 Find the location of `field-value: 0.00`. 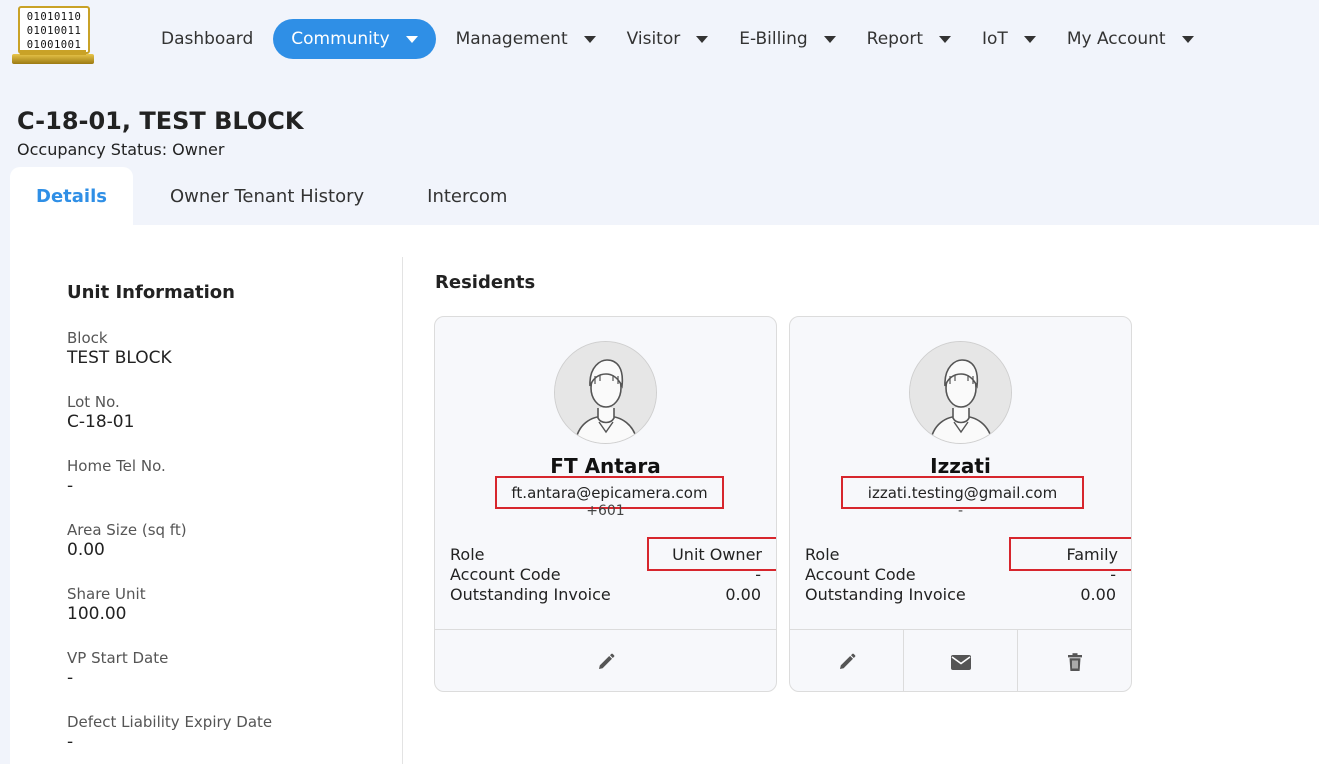

field-value: 0.00 is located at coordinates (86, 550).